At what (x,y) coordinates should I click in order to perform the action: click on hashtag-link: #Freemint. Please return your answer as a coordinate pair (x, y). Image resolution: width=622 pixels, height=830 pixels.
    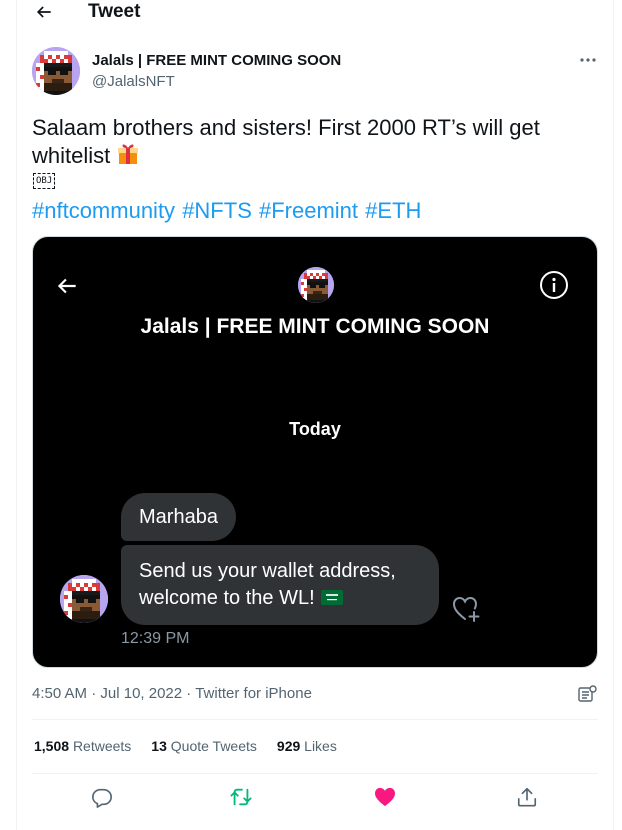
    Looking at the image, I should click on (308, 210).